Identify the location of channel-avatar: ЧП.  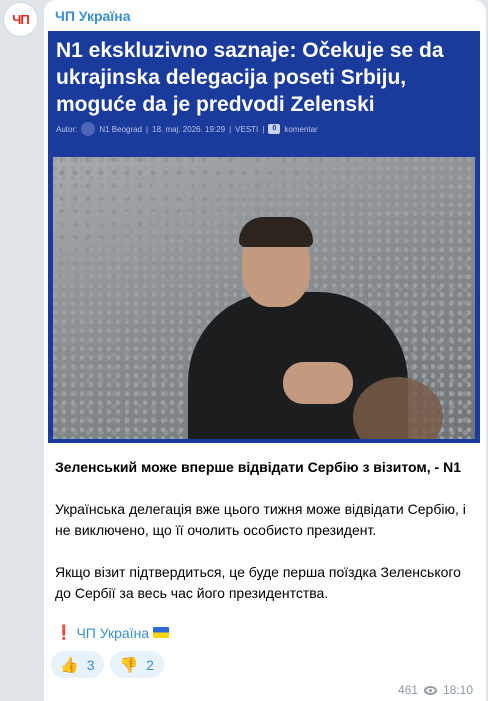
(20, 19).